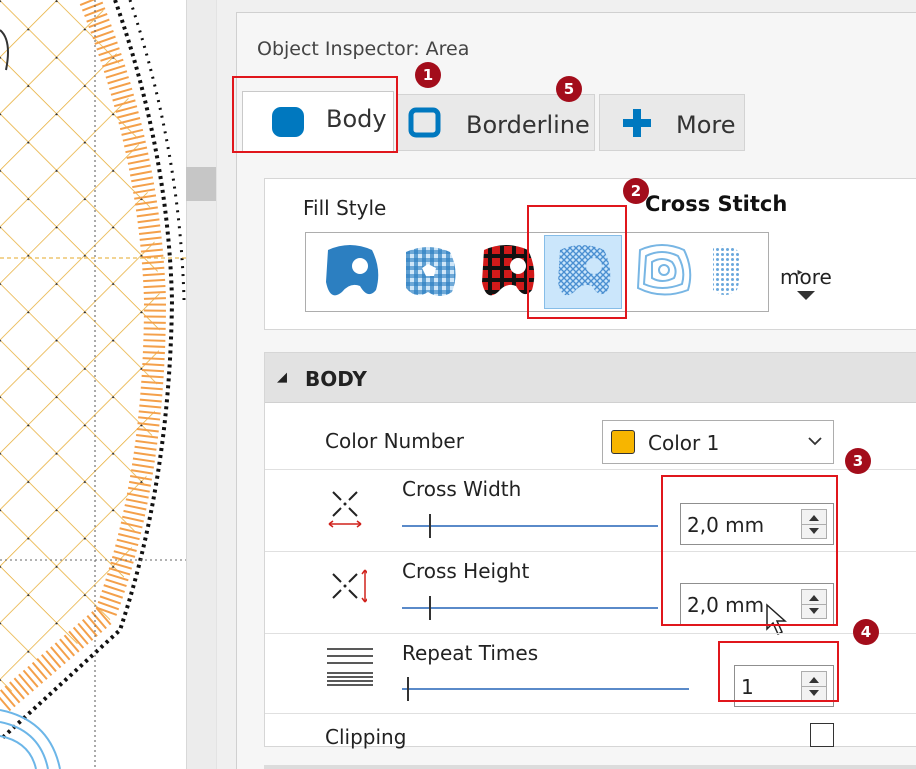  I want to click on clipping-label: Clipping, so click(366, 737).